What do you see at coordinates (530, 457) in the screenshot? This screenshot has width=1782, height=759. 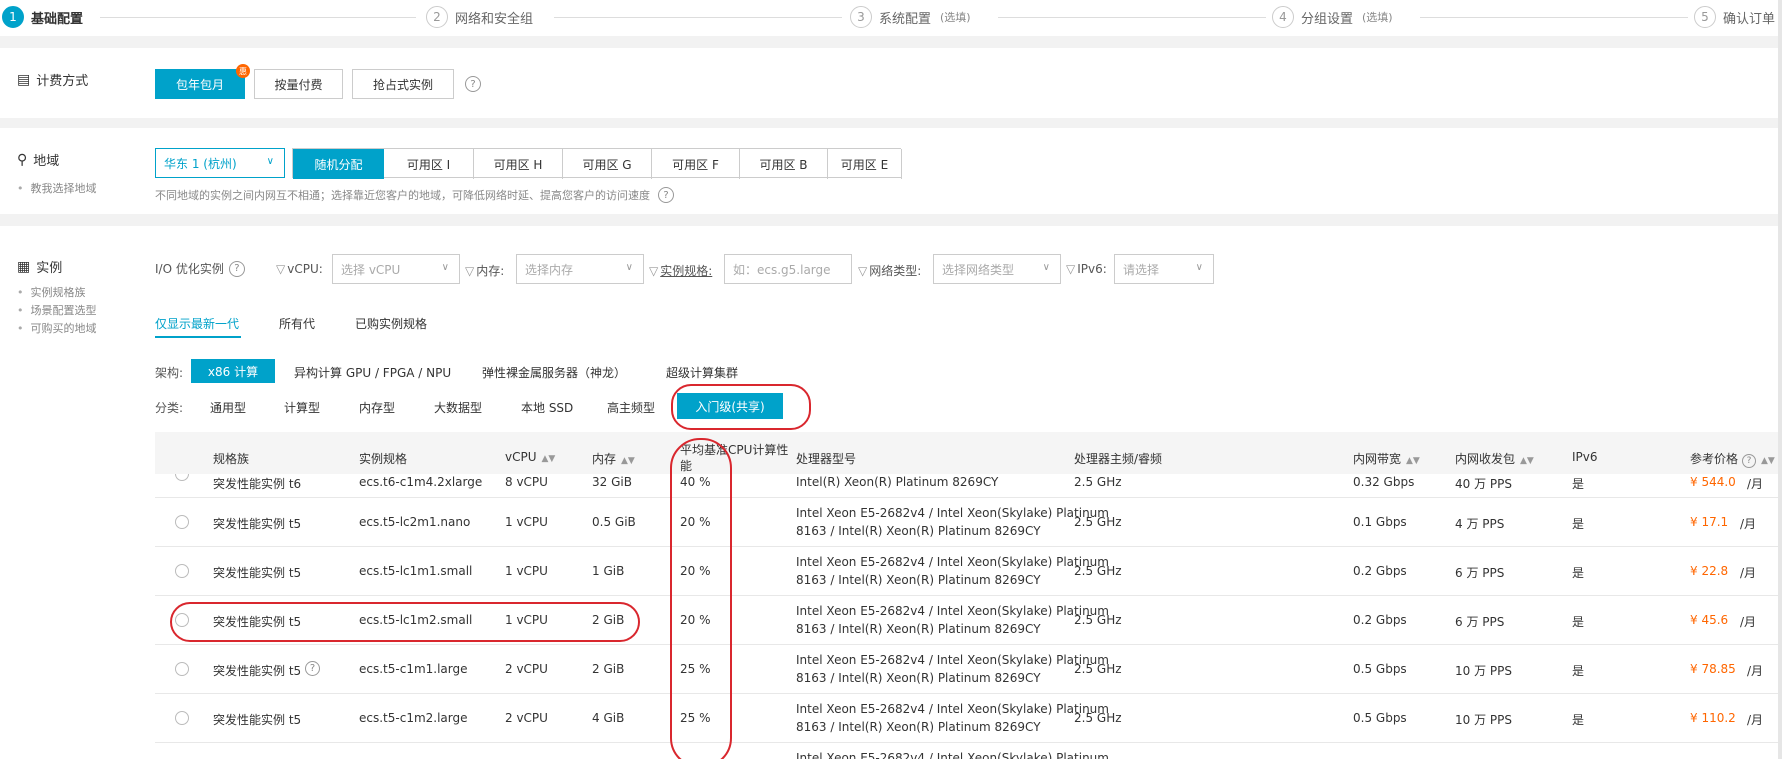 I see `col-vcpu: vCPU ▲▼` at bounding box center [530, 457].